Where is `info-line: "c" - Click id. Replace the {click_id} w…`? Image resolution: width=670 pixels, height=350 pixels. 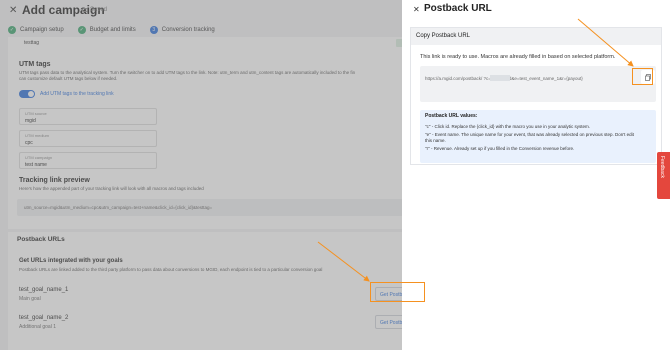
info-line: "c" - Click id. Replace the {click_id} w… is located at coordinates (508, 126).